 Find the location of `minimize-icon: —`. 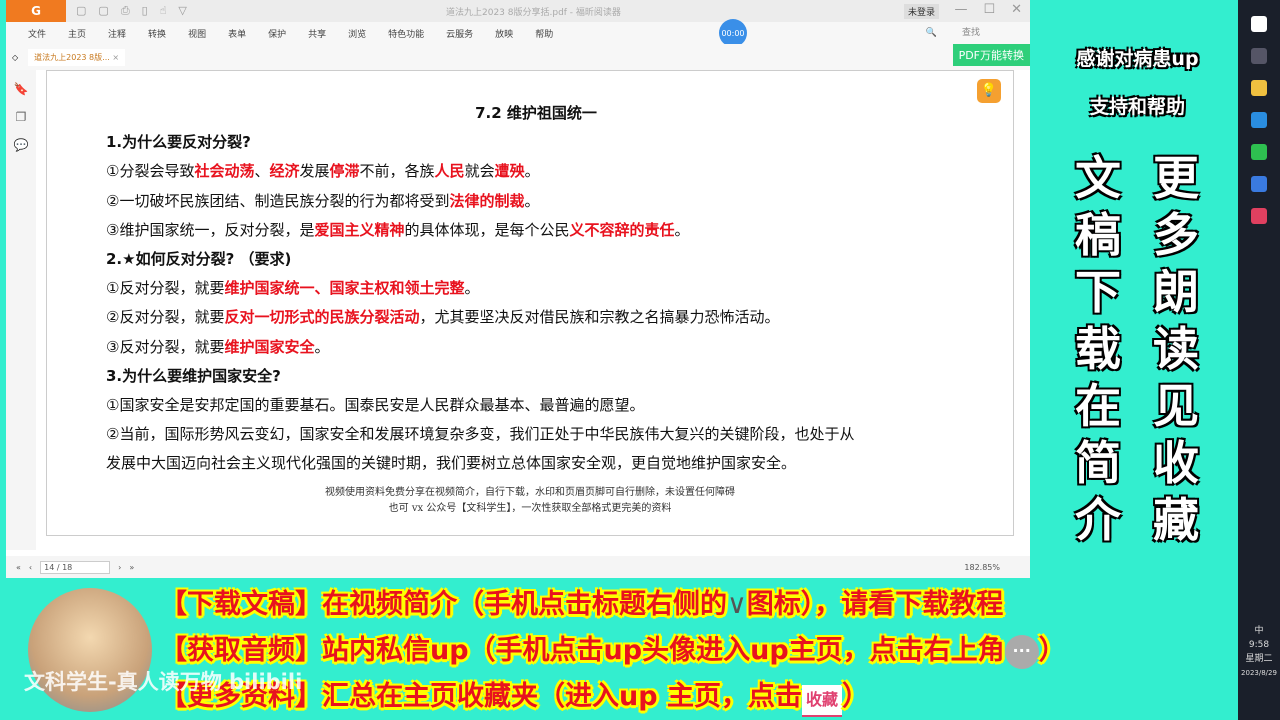

minimize-icon: — is located at coordinates (960, 9).